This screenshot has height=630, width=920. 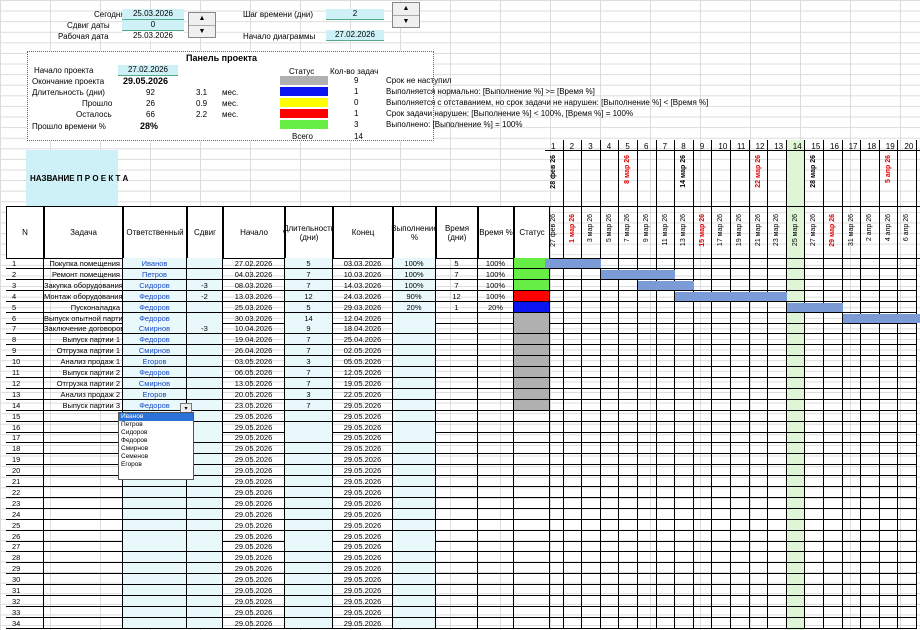 What do you see at coordinates (153, 14) in the screenshot?
I see `today-value: 25.03.2026` at bounding box center [153, 14].